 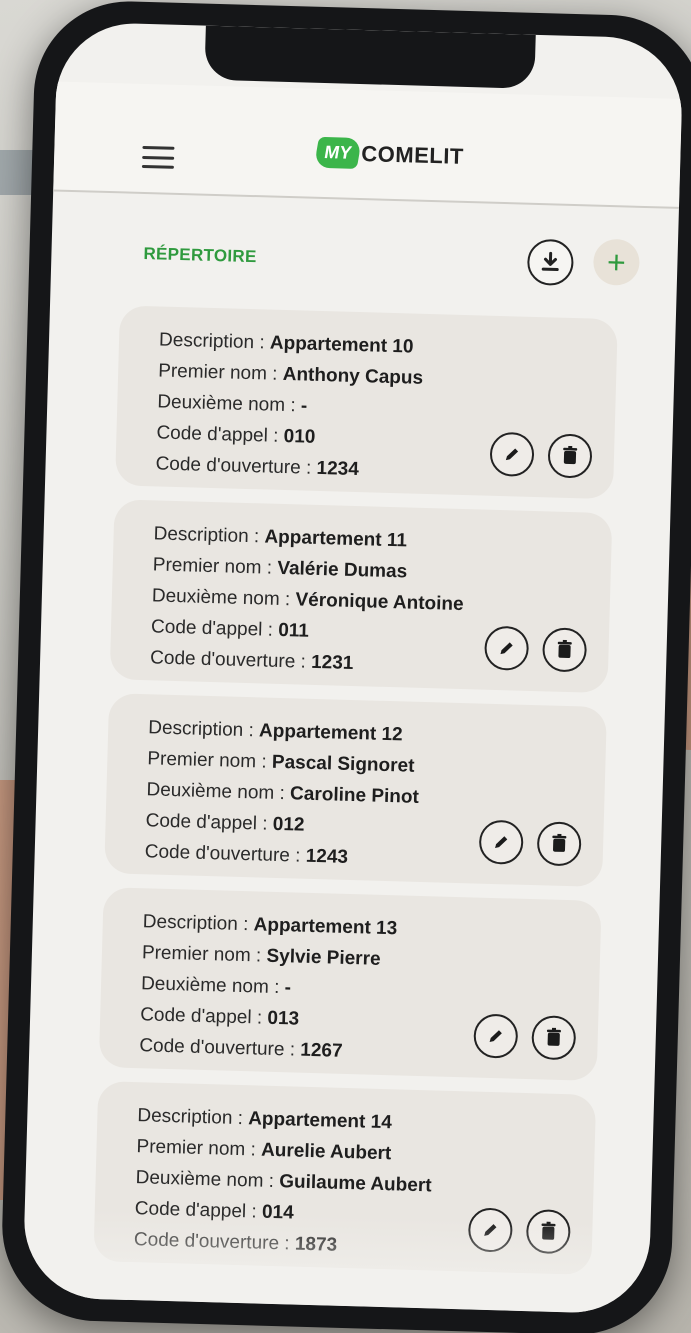 What do you see at coordinates (321, 1050) in the screenshot?
I see `open-code-value: 1267` at bounding box center [321, 1050].